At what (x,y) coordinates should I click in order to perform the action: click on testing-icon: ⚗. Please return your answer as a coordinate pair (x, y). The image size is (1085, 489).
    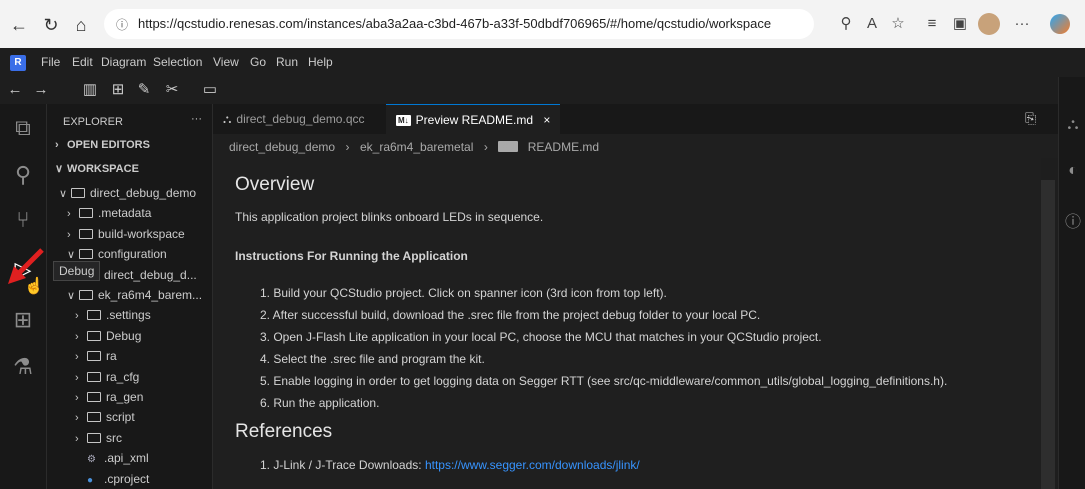
    Looking at the image, I should click on (23, 367).